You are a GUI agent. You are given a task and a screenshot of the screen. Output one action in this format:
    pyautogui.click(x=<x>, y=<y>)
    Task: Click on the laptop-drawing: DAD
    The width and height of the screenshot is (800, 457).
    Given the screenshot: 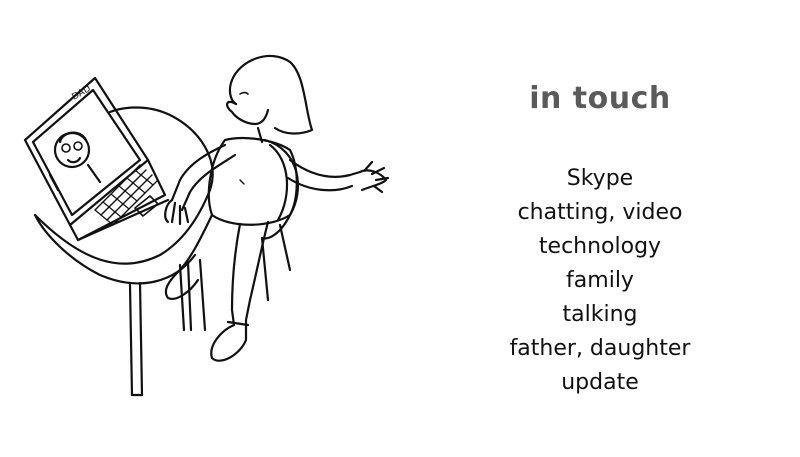 What is the action you would take?
    pyautogui.click(x=96, y=159)
    